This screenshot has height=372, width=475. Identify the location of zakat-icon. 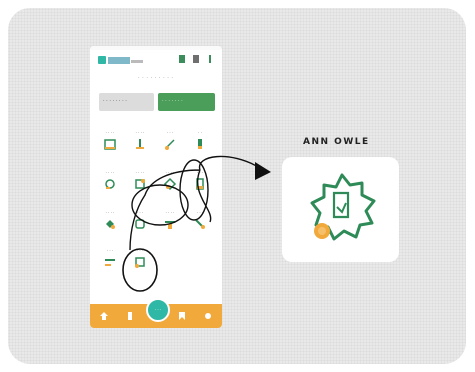
(343, 207).